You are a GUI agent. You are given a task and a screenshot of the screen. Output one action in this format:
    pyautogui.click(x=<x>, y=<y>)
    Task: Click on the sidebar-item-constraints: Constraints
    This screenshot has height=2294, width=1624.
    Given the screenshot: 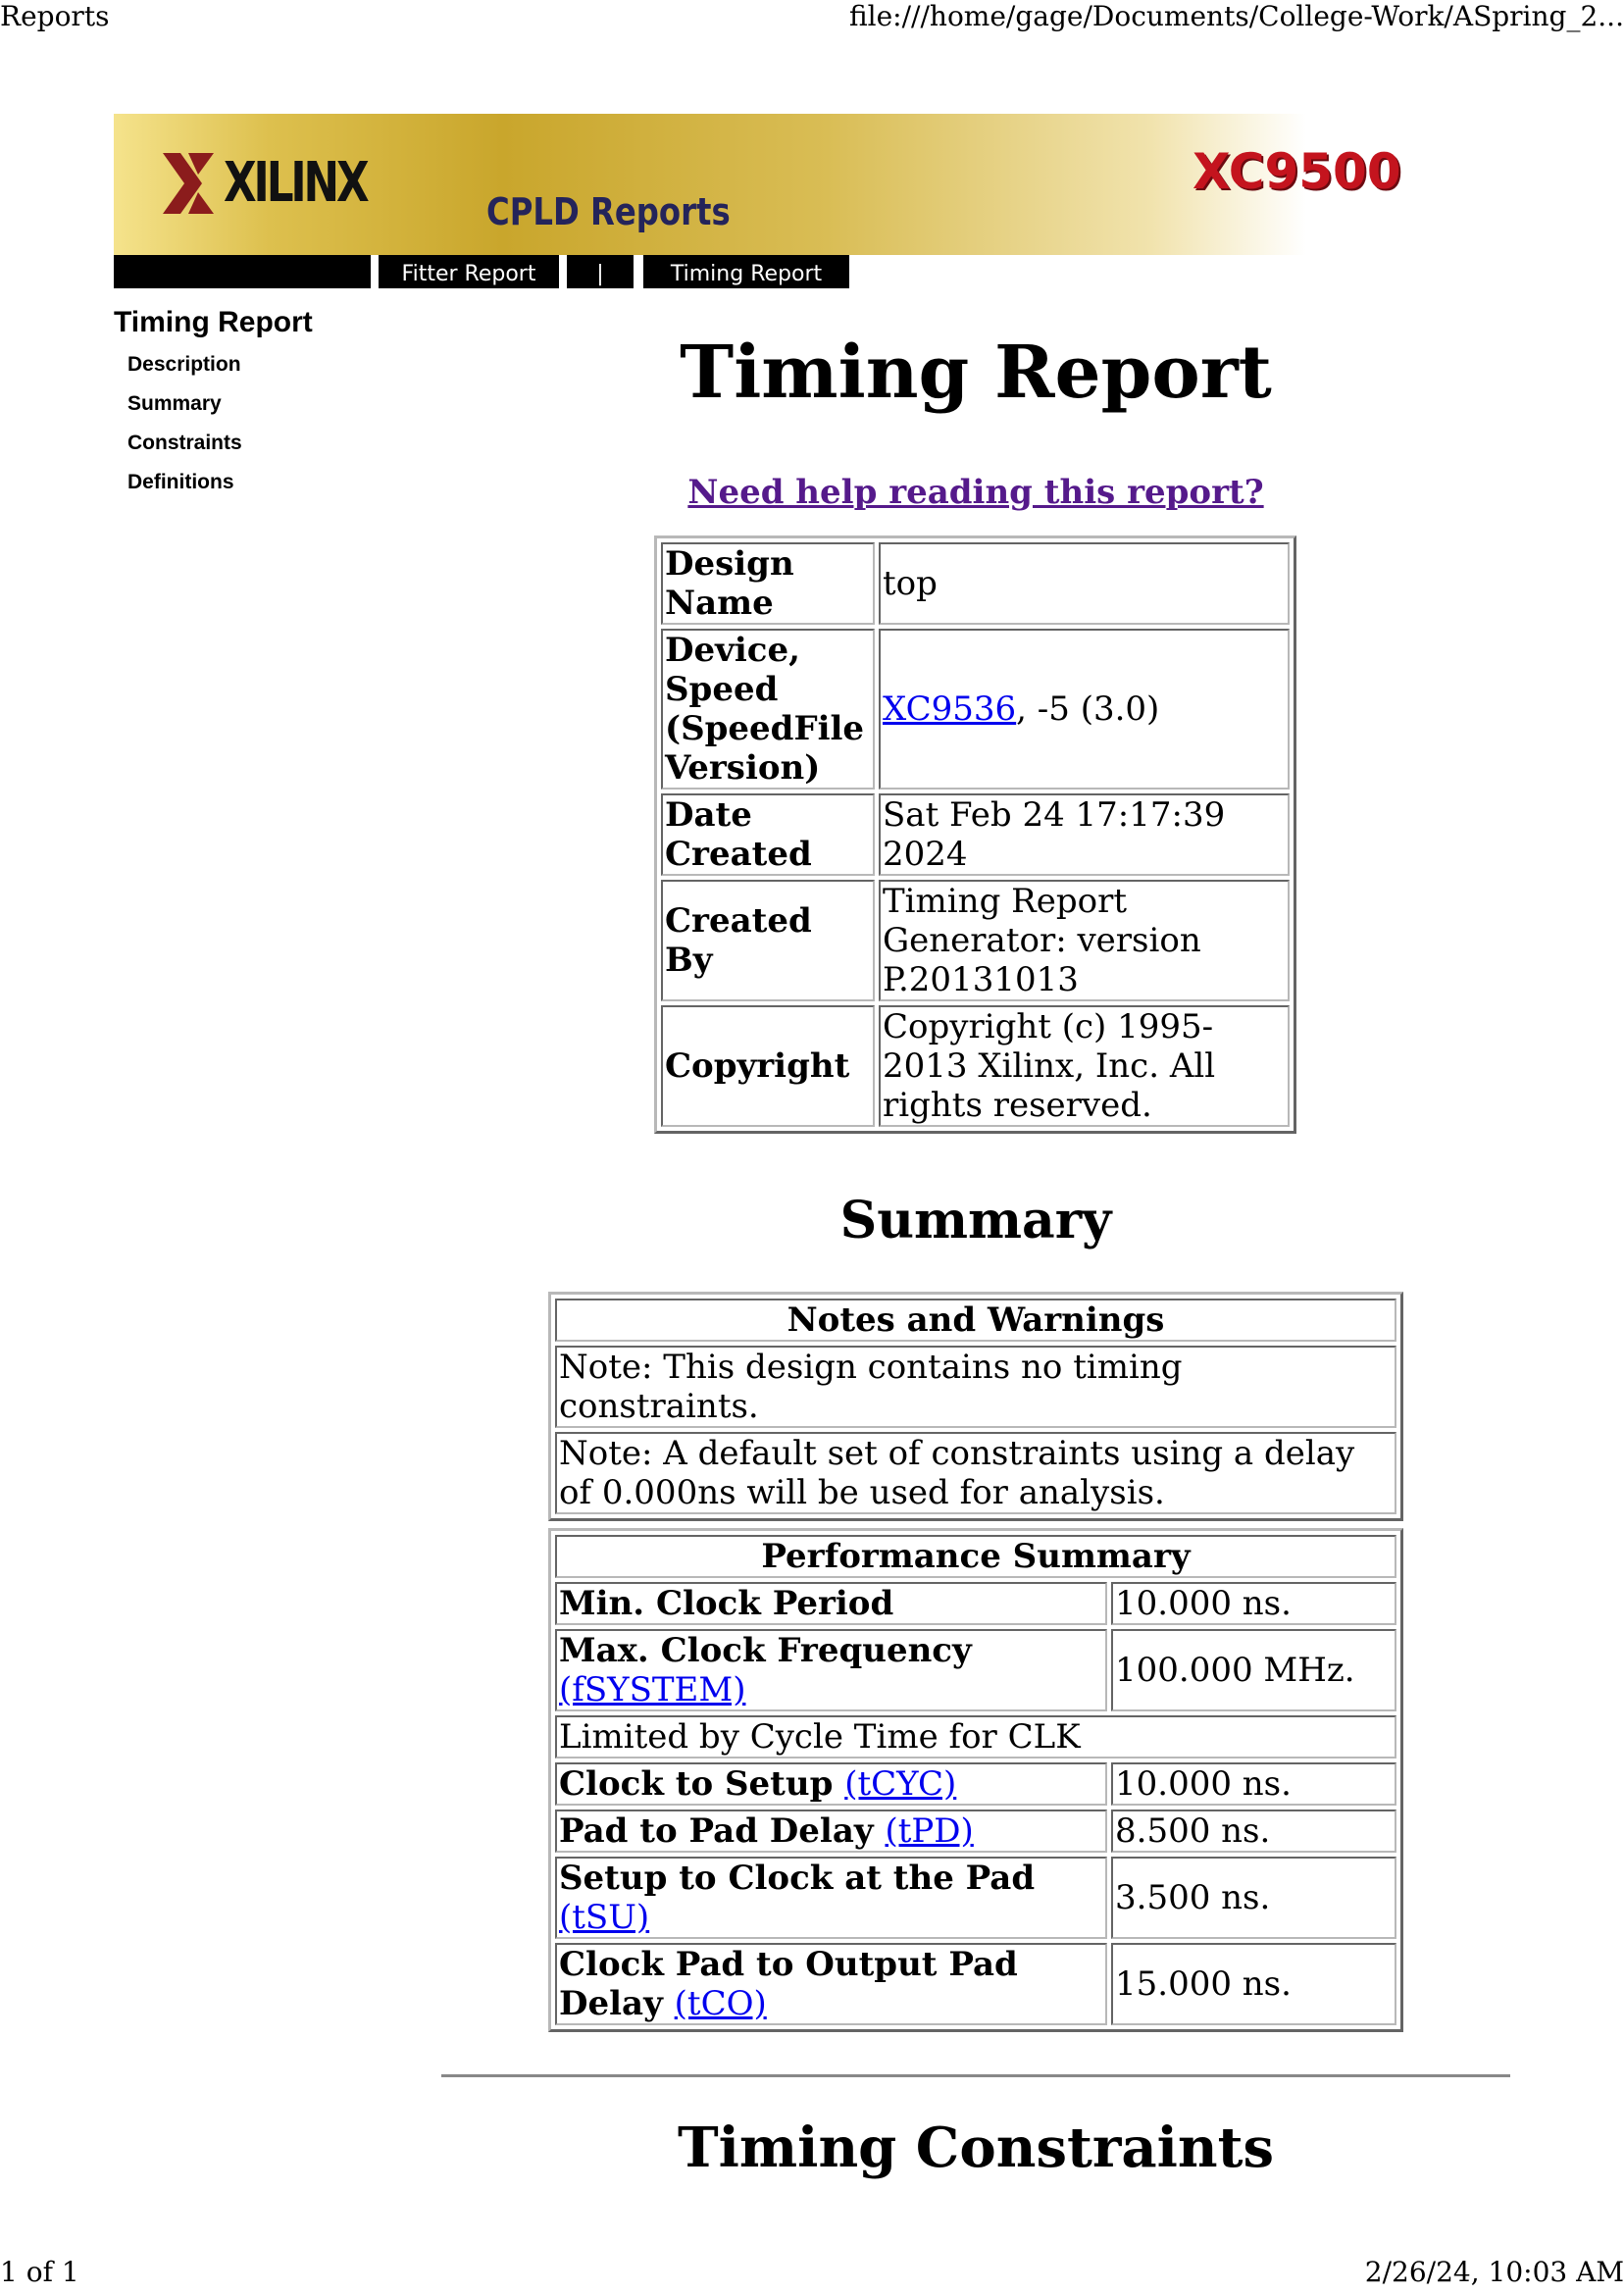 What is the action you would take?
    pyautogui.click(x=267, y=443)
    